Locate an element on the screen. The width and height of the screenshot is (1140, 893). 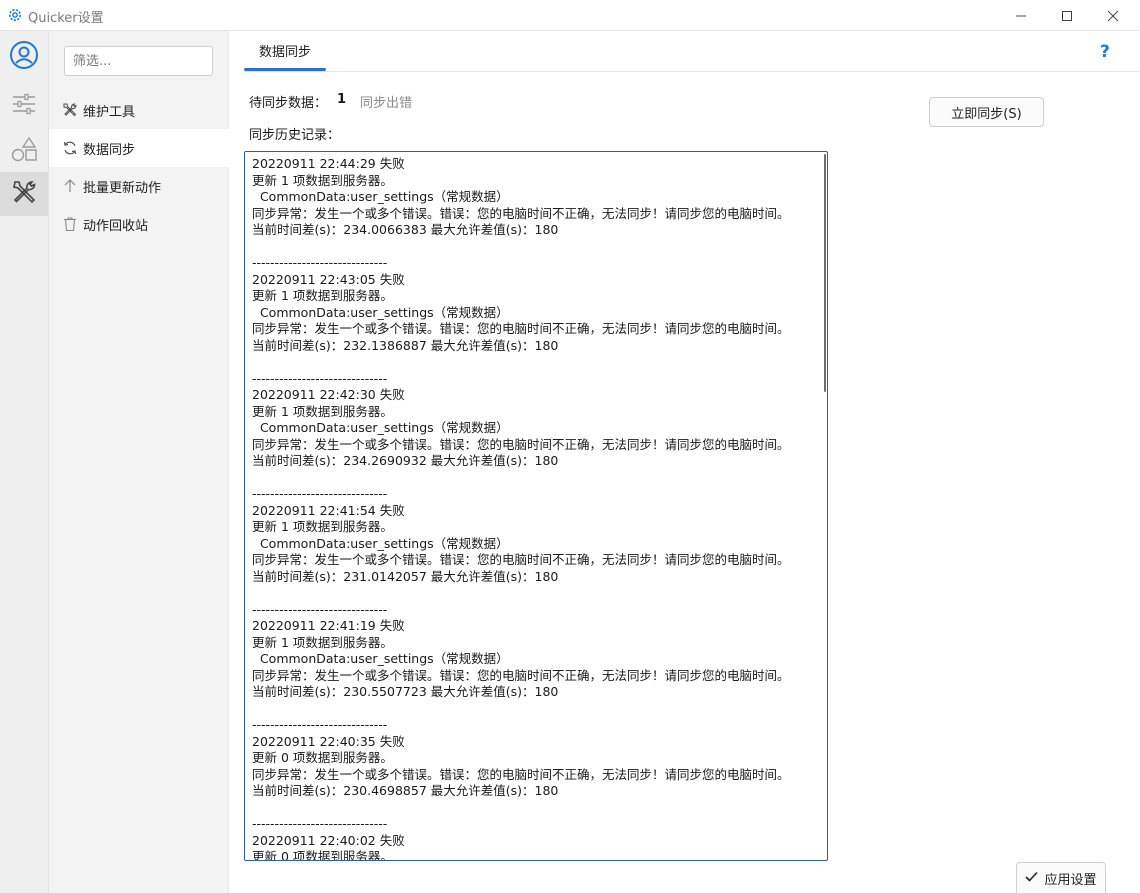
log-line: 当前时间差(s)：230.4698857 最大允许差值(s)：180 is located at coordinates (405, 790).